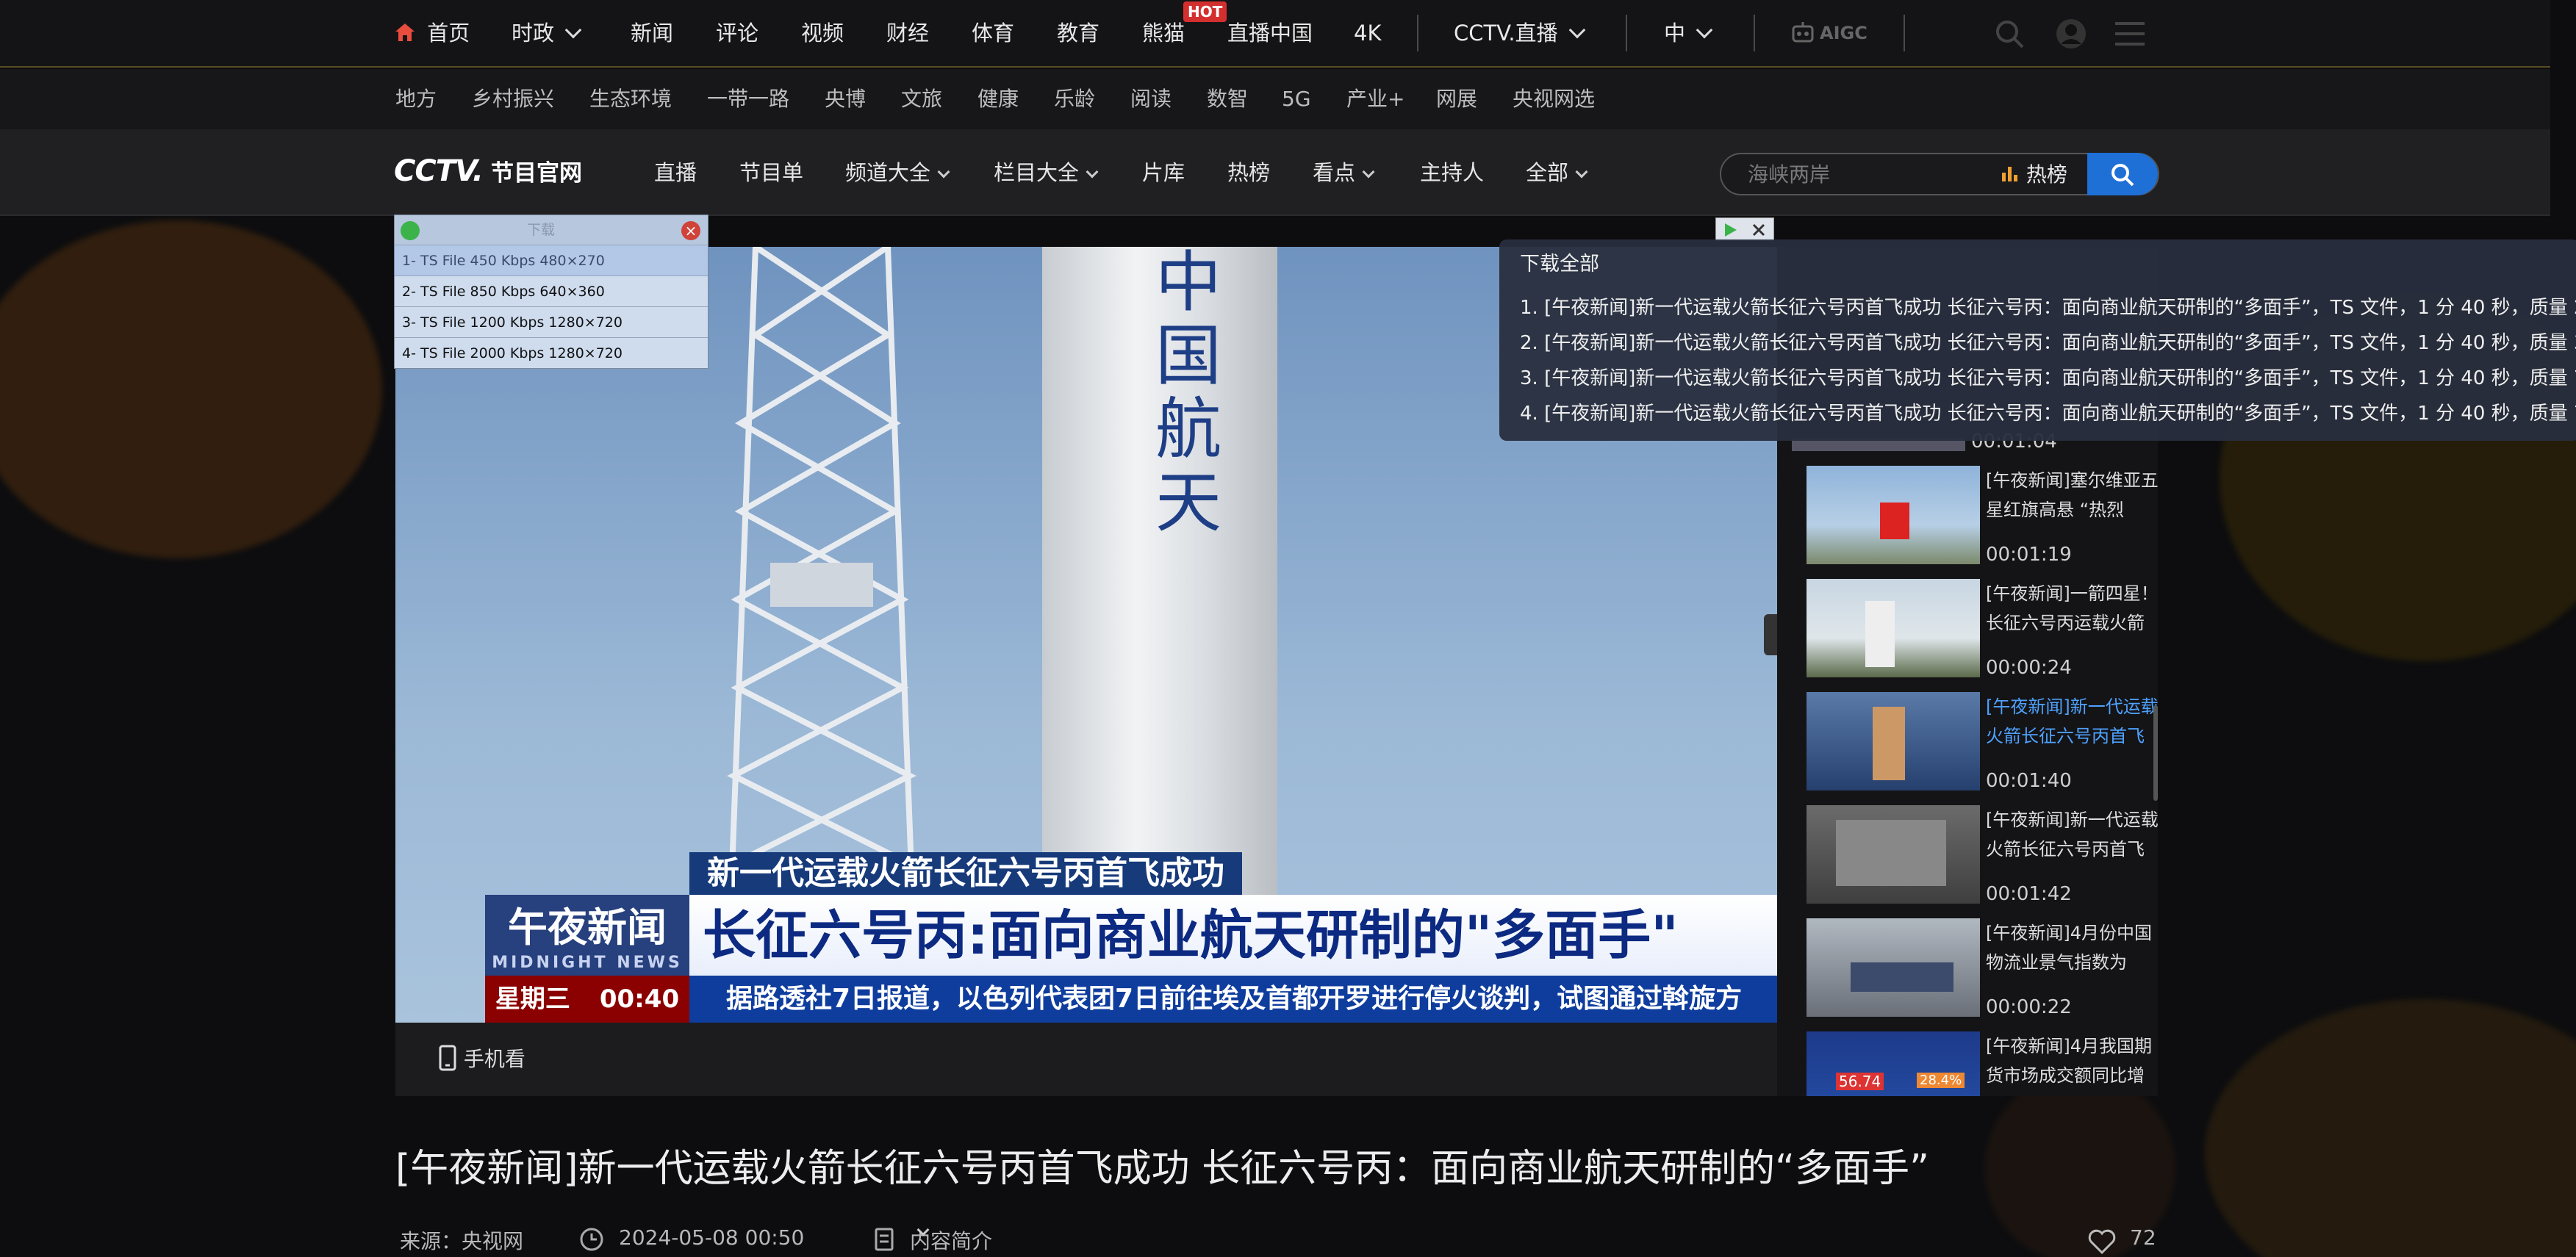  What do you see at coordinates (1270, 33) in the screenshot?
I see `nav-live-china: 直播中国` at bounding box center [1270, 33].